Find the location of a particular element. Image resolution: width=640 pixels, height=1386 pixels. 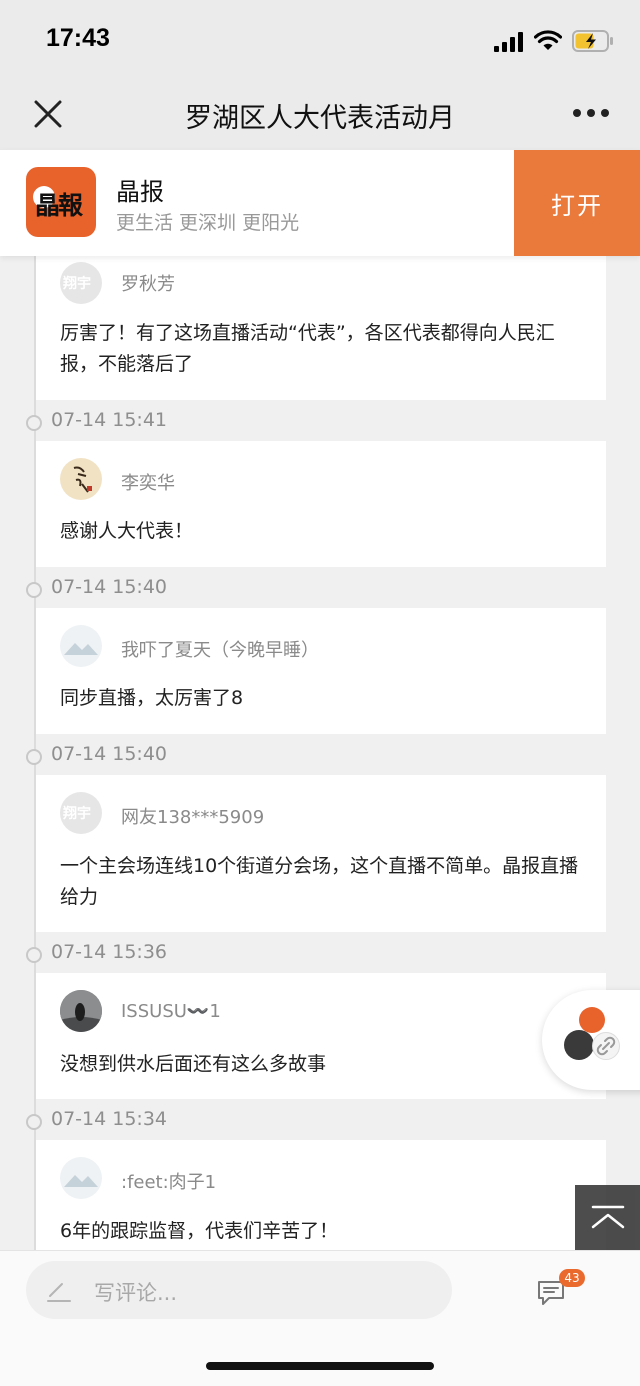

comment-count-badge: 43 is located at coordinates (572, 1278).